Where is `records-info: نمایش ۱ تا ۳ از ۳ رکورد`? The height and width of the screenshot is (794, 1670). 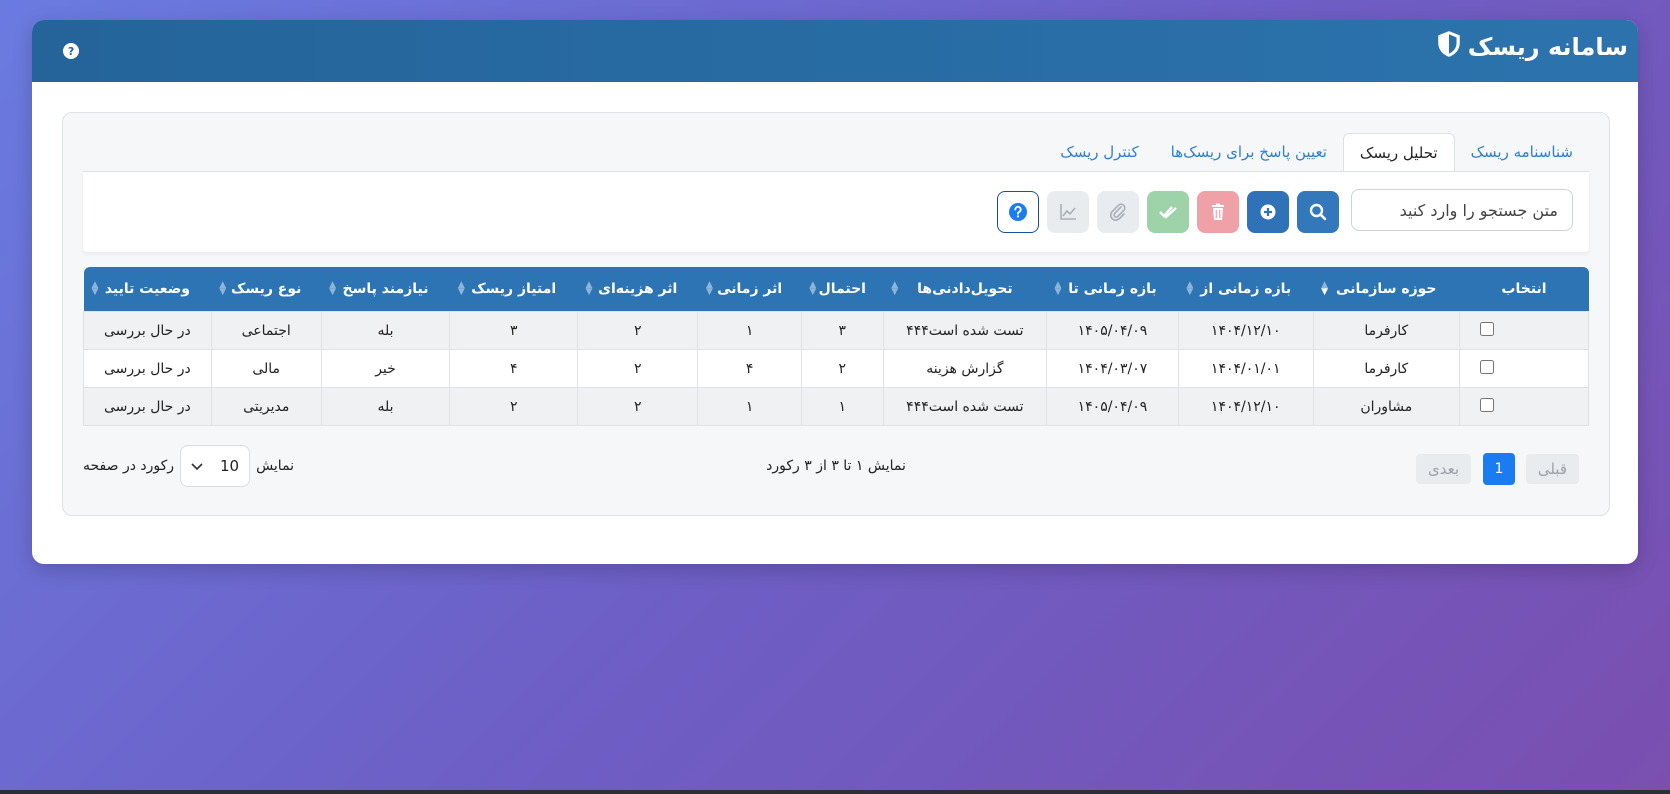 records-info: نمایش ۱ تا ۳ از ۳ رکورد is located at coordinates (836, 466).